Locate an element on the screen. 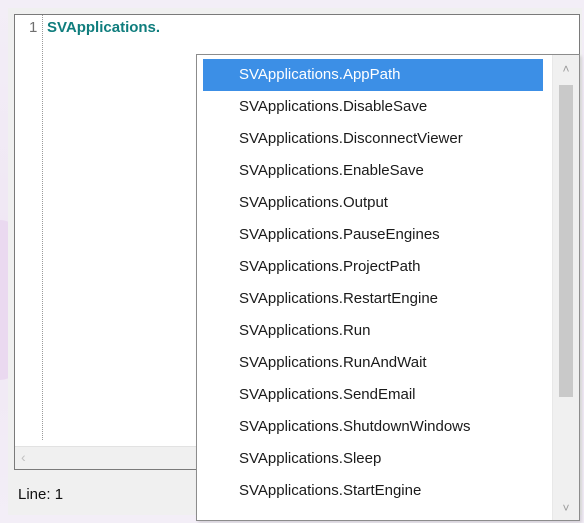 This screenshot has width=584, height=523. chevron-down-icon: ˅ is located at coordinates (566, 508).